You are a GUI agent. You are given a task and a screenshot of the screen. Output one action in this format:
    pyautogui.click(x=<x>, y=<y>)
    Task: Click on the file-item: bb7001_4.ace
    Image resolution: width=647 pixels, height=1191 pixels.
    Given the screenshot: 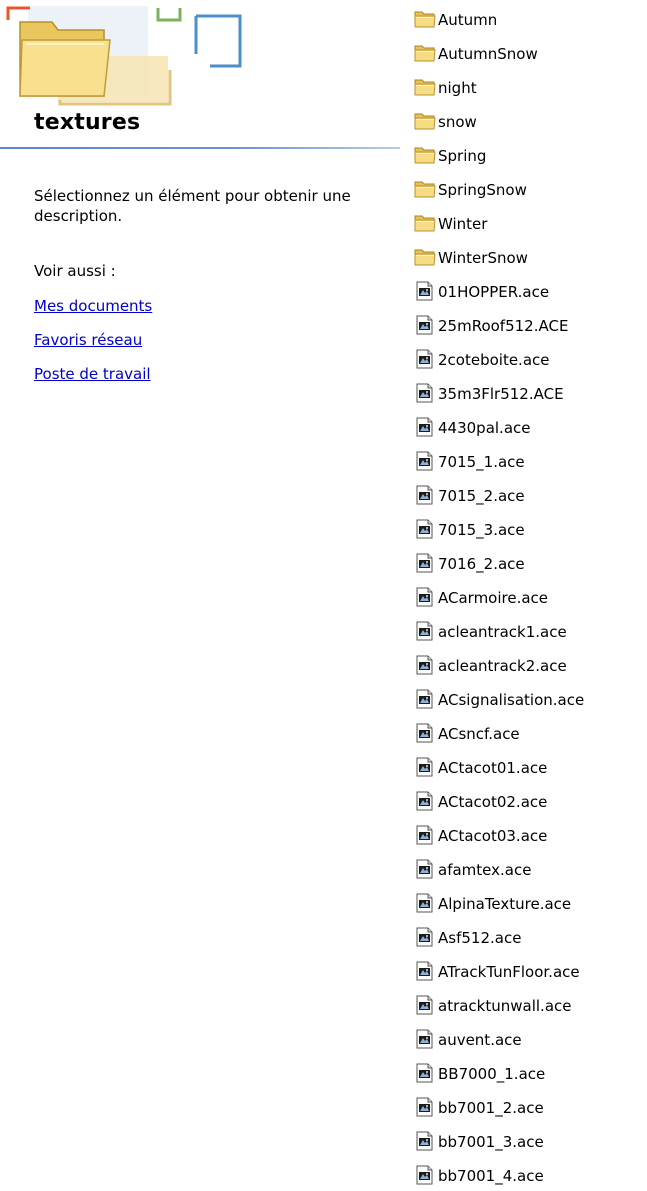 What is the action you would take?
    pyautogui.click(x=530, y=1178)
    